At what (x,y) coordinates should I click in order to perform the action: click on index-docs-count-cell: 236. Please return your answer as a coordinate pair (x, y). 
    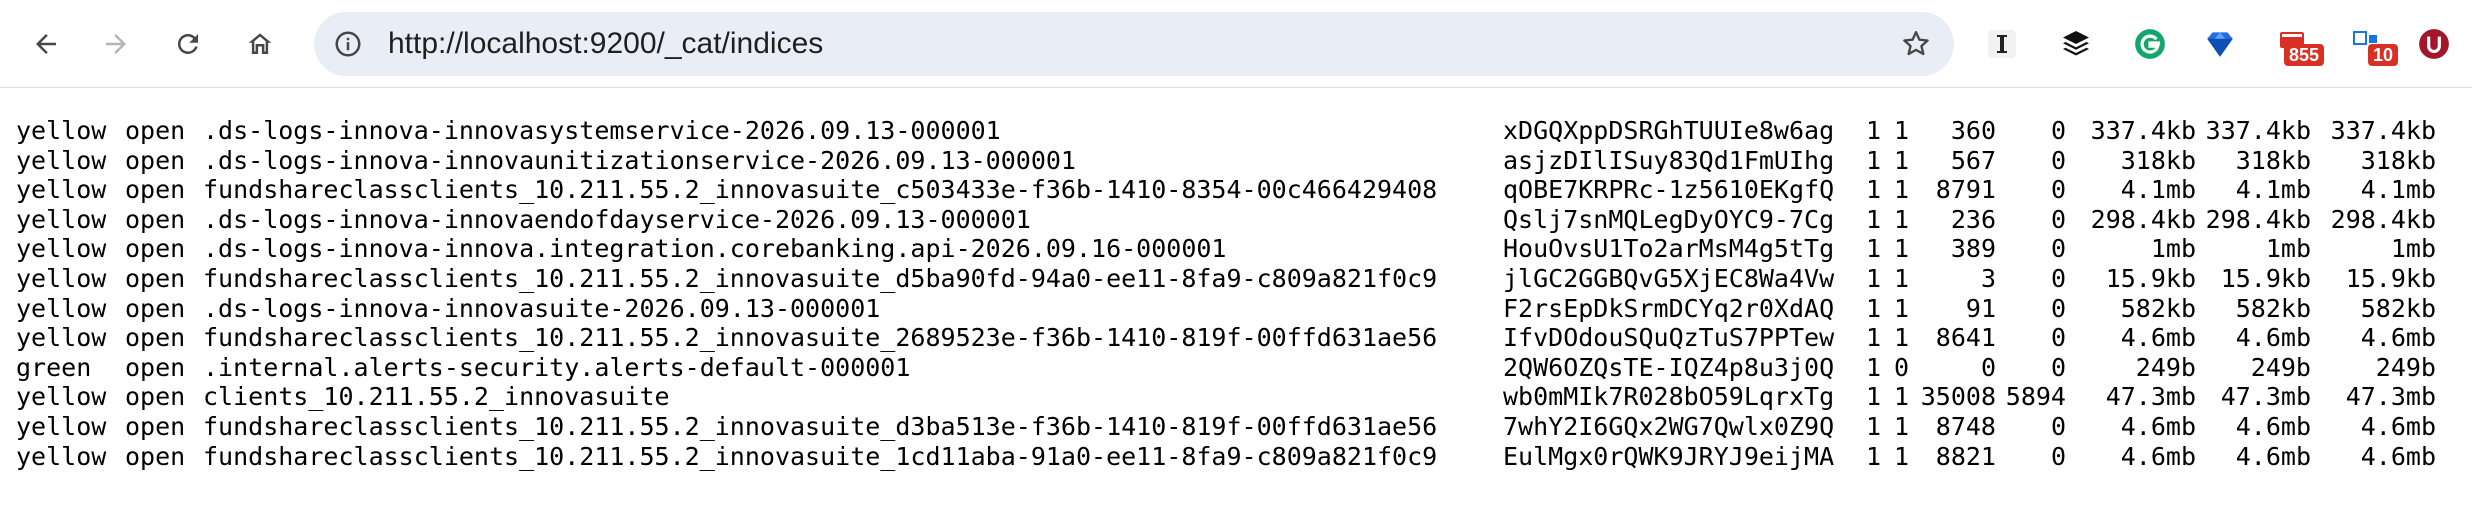
    Looking at the image, I should click on (1973, 219).